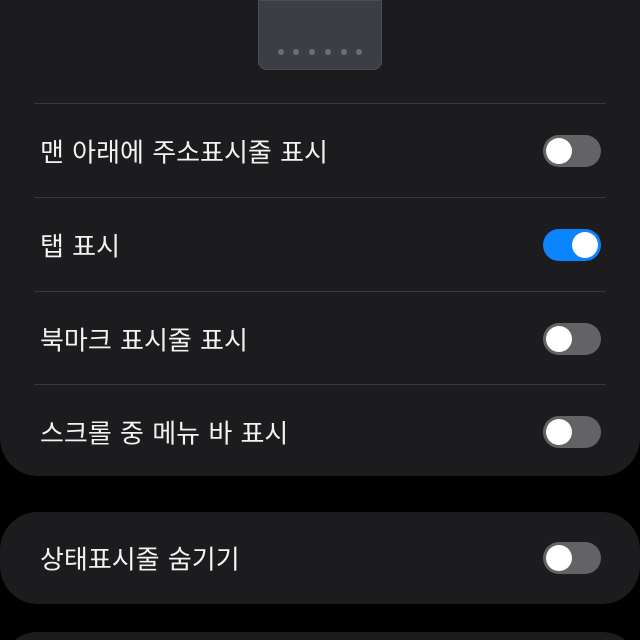 The height and width of the screenshot is (640, 640). Describe the element at coordinates (320, 636) in the screenshot. I see `next-settings-card` at that location.